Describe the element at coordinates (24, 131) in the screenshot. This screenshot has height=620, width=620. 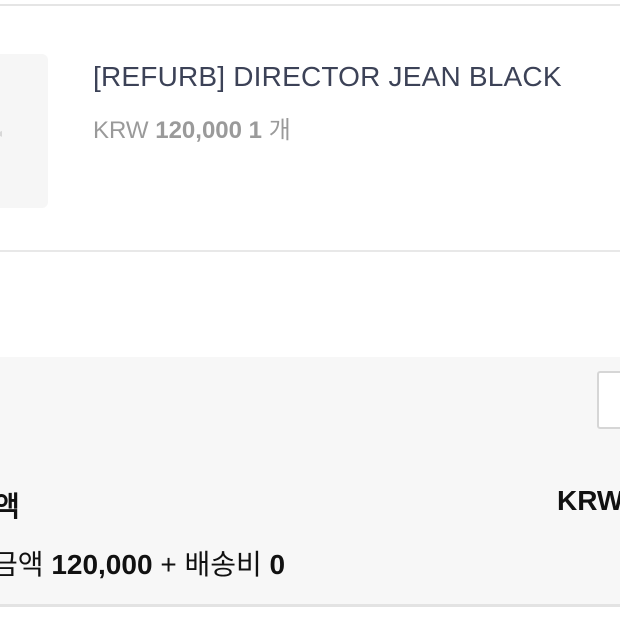
I see `product-thumbnail: ◂` at that location.